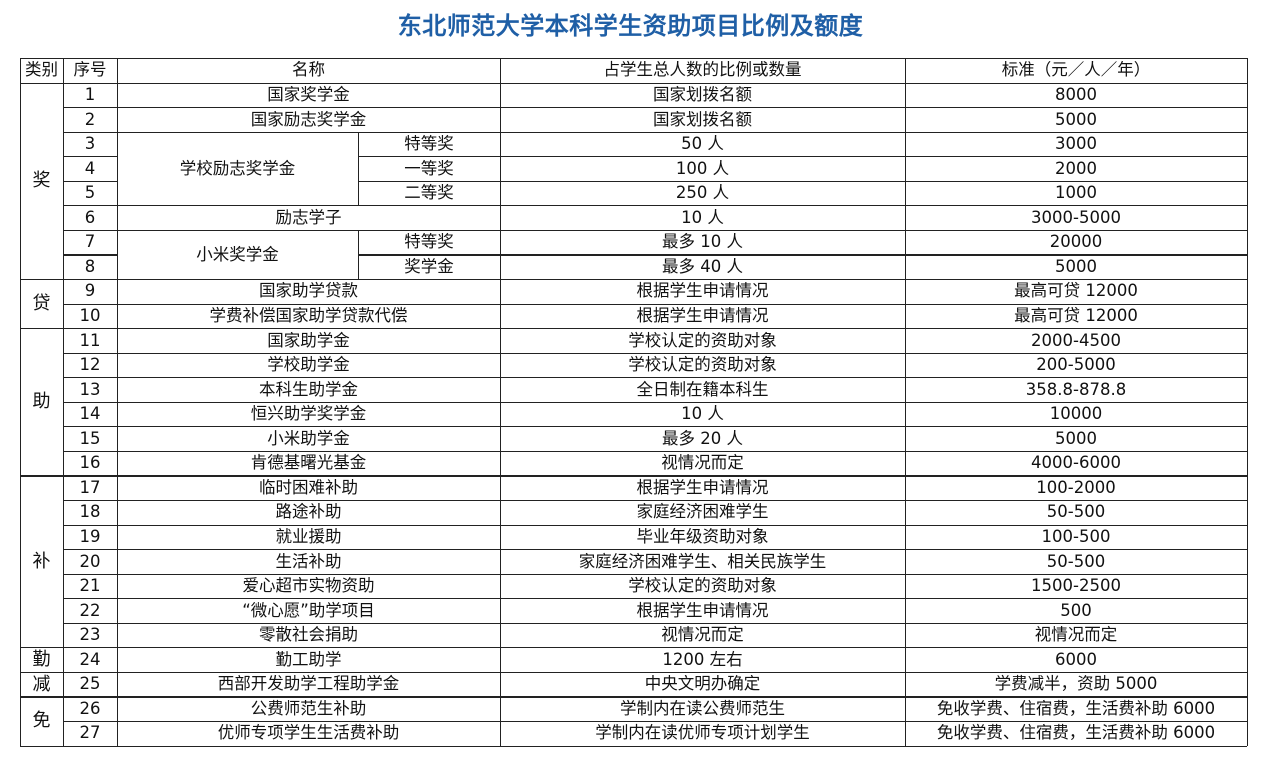 Image resolution: width=1261 pixels, height=758 pixels. What do you see at coordinates (308, 365) in the screenshot?
I see `row-name: 学校助学金` at bounding box center [308, 365].